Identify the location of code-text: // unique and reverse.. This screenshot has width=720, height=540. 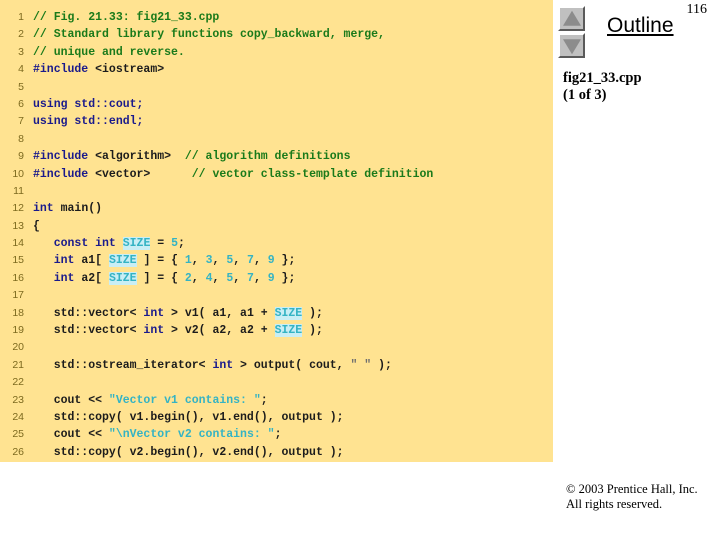
(109, 52).